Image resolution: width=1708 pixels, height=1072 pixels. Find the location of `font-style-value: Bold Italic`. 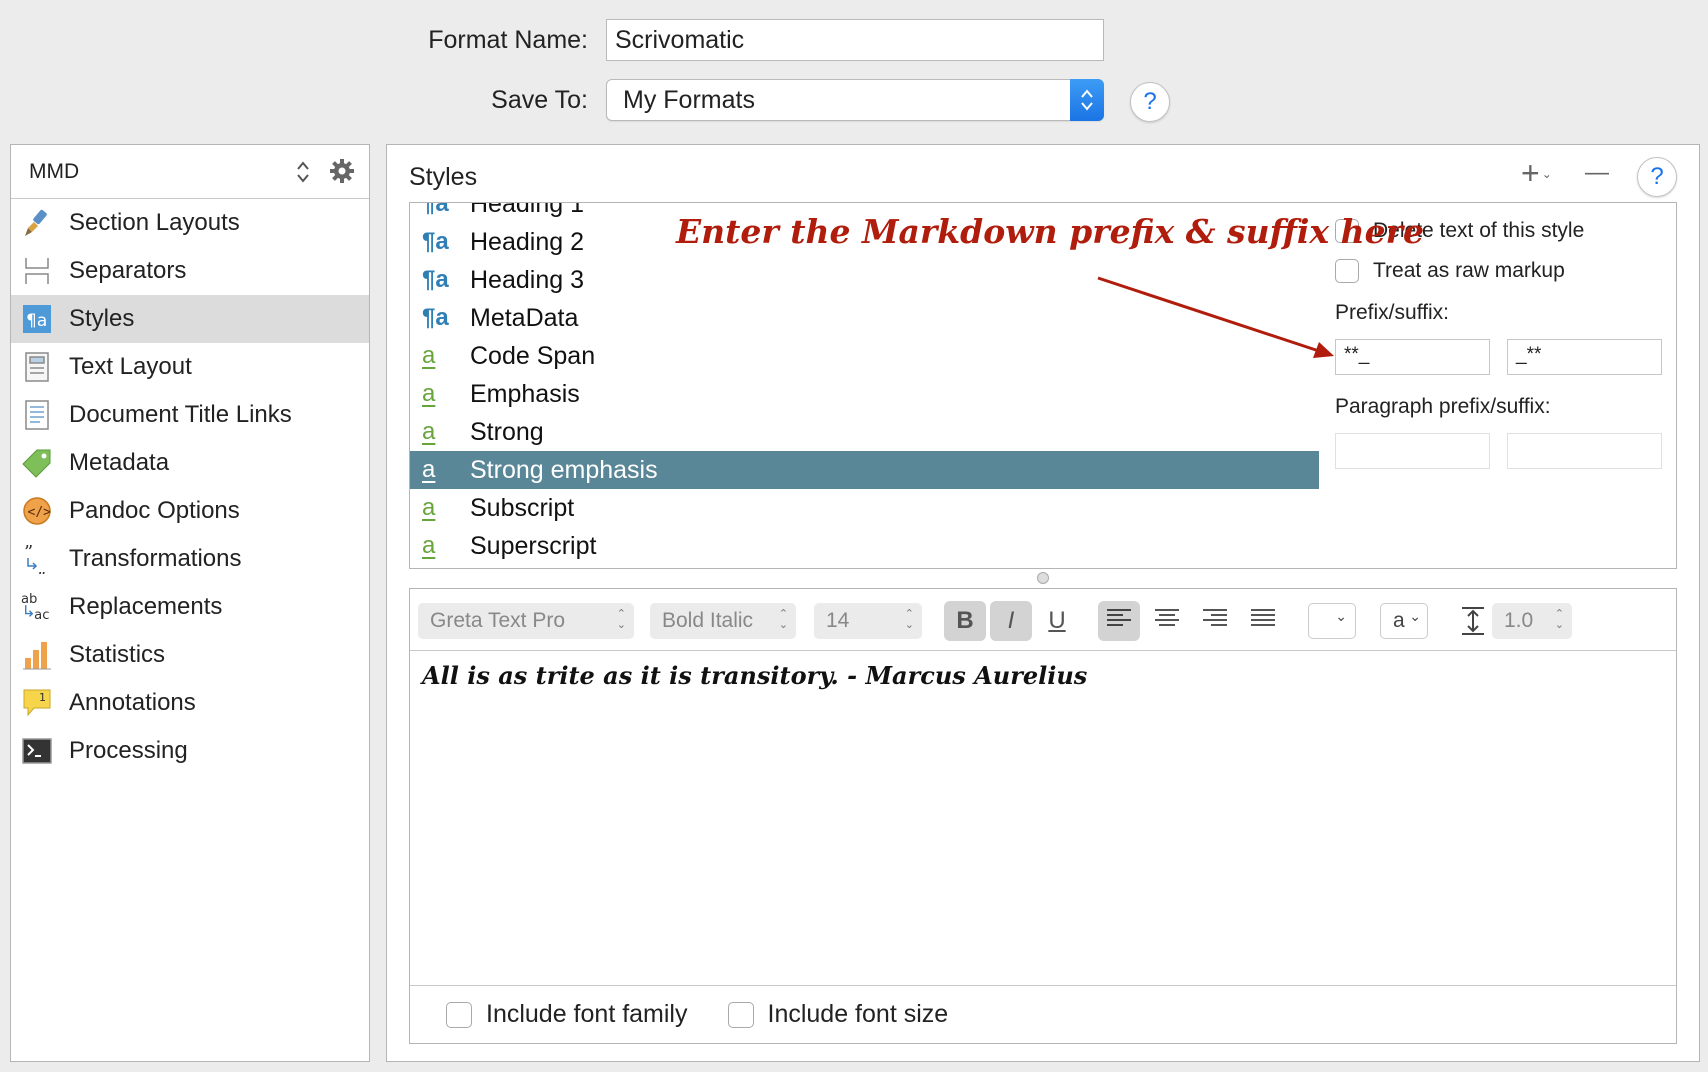

font-style-value: Bold Italic is located at coordinates (708, 620).